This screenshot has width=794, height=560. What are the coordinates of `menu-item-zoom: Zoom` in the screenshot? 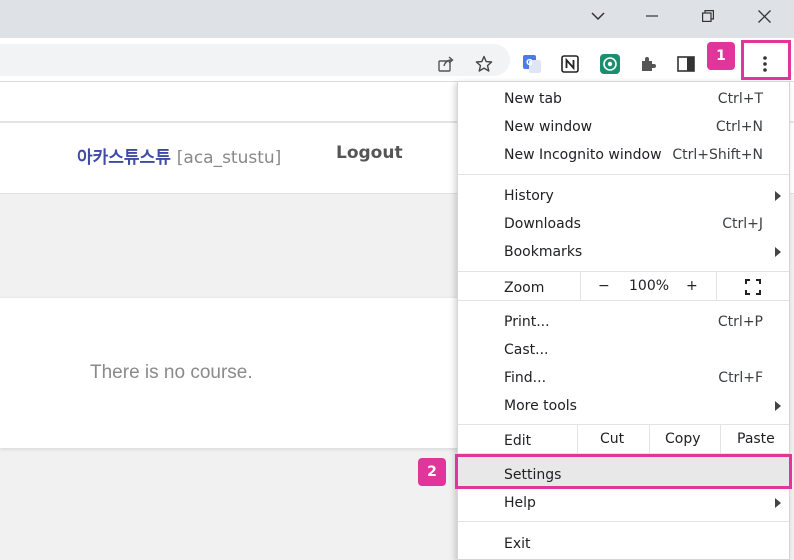 It's located at (623, 289).